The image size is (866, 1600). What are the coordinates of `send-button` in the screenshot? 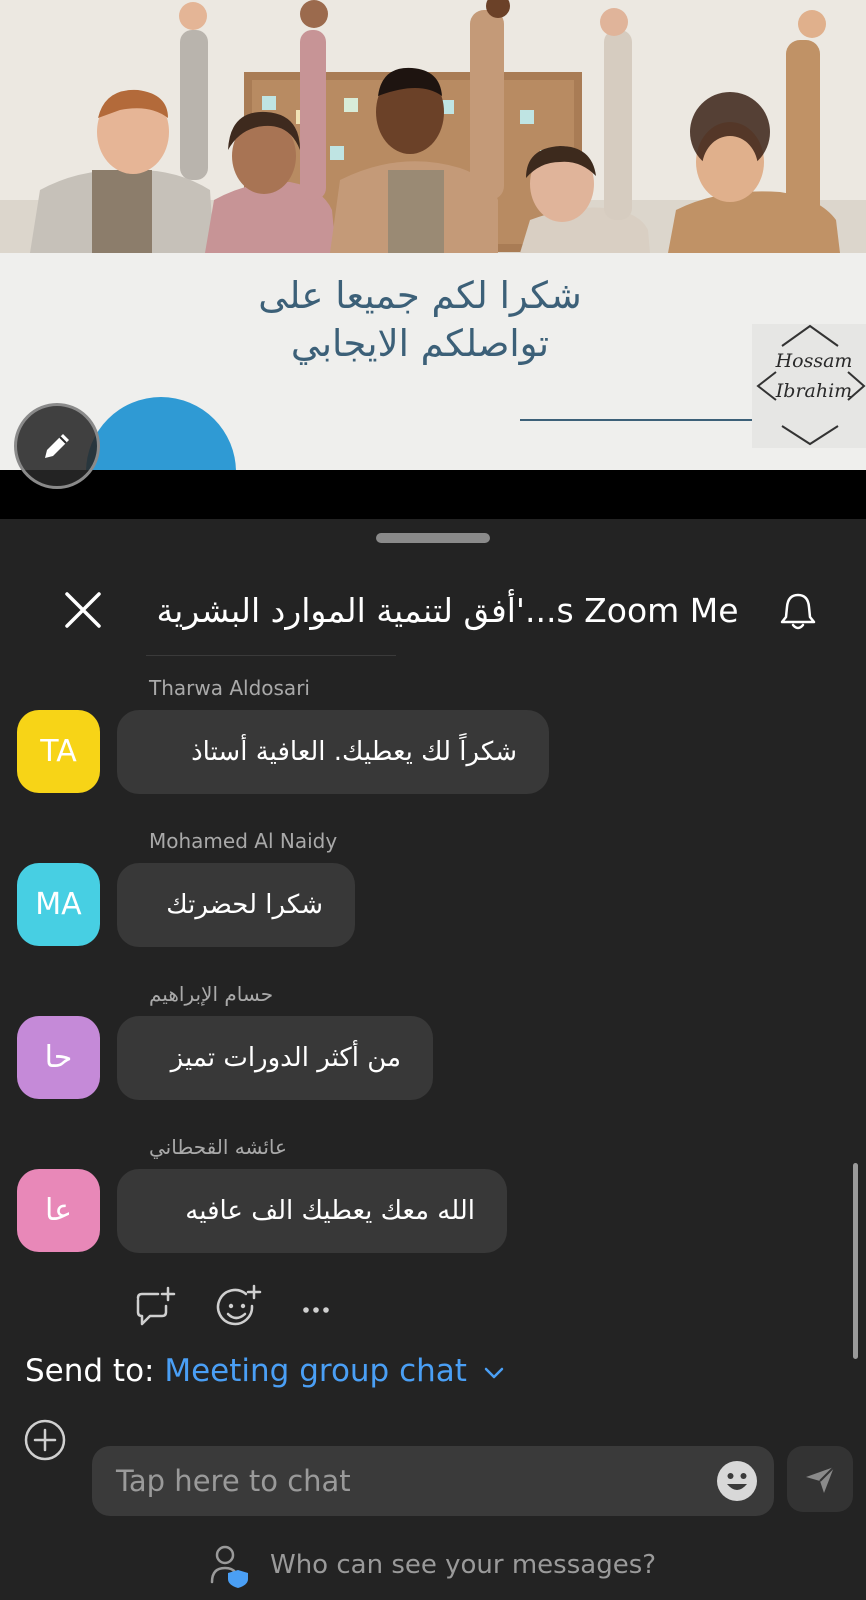 It's located at (820, 1479).